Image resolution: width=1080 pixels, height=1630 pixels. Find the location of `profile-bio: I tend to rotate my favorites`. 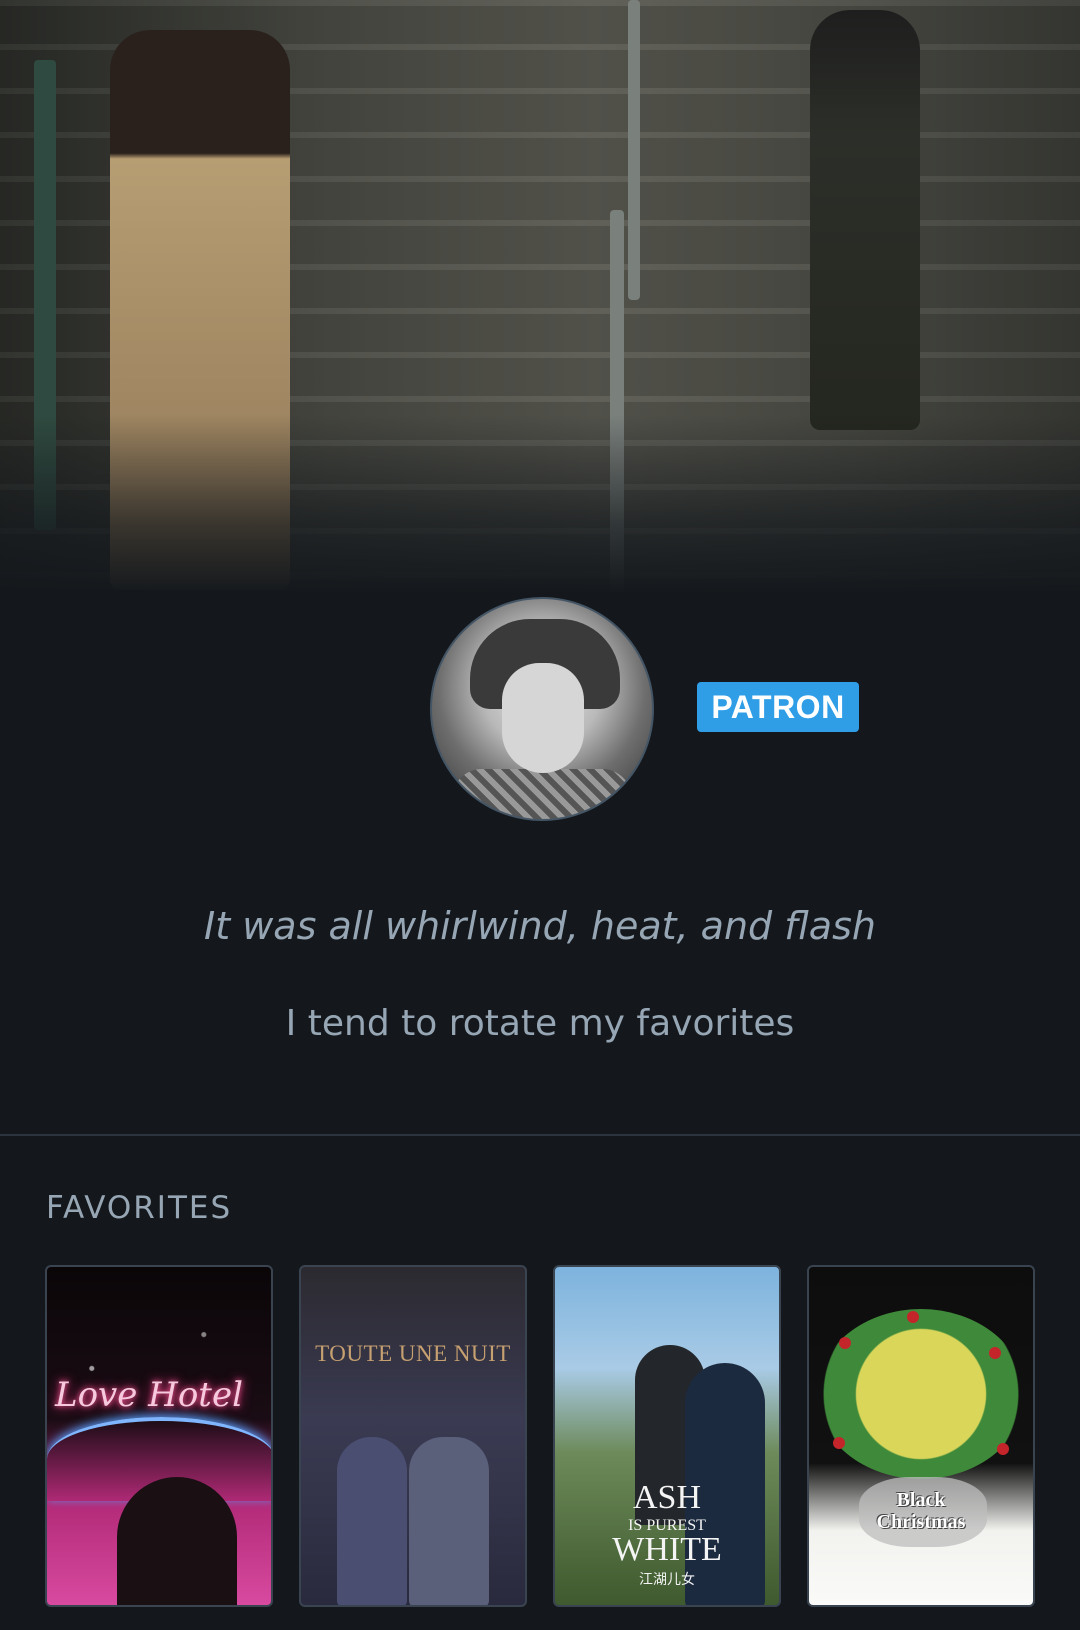

profile-bio: I tend to rotate my favorites is located at coordinates (540, 1023).